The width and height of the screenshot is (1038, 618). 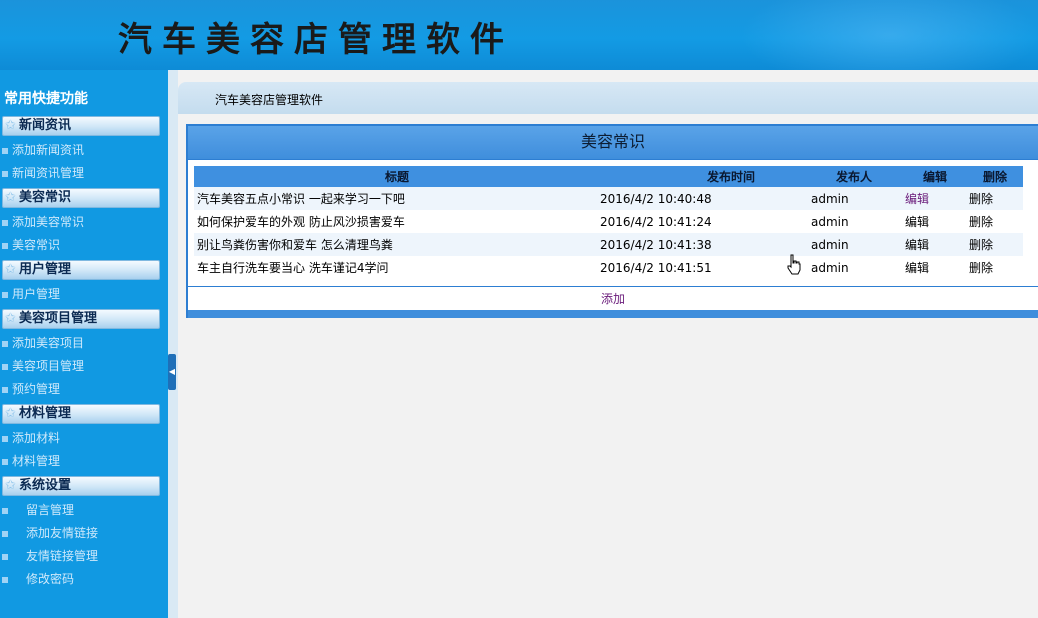 What do you see at coordinates (935, 176) in the screenshot?
I see `column-header-edit: 编辑` at bounding box center [935, 176].